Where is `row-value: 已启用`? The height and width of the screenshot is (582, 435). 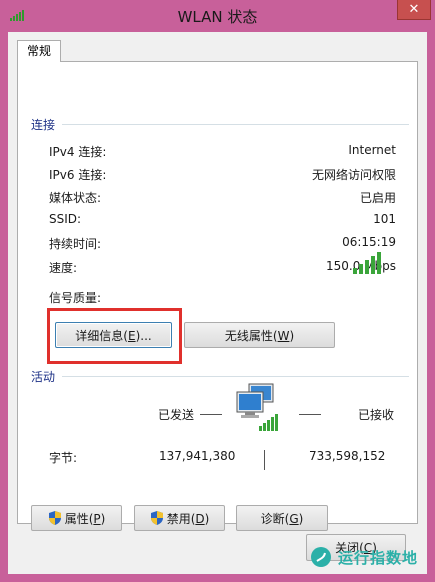
row-value: 已启用 is located at coordinates (377, 198).